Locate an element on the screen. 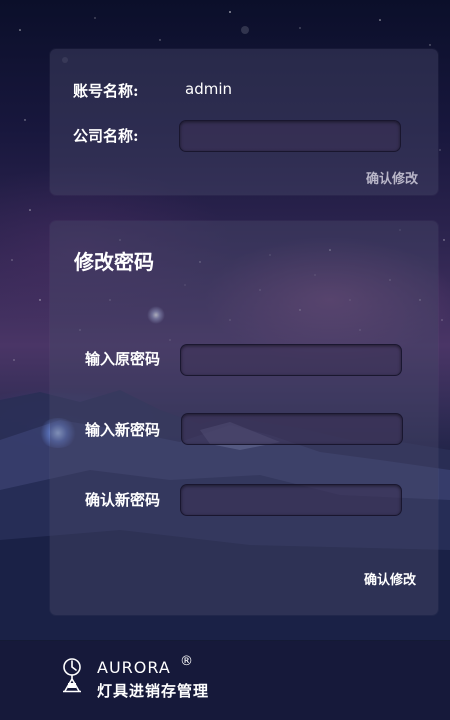 This screenshot has width=450, height=720. registered-mark: ® is located at coordinates (186, 661).